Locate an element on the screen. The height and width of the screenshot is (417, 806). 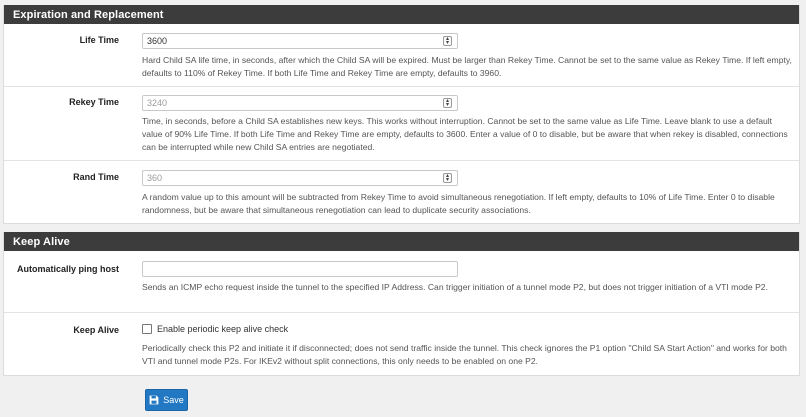
save-label: Save is located at coordinates (173, 400).